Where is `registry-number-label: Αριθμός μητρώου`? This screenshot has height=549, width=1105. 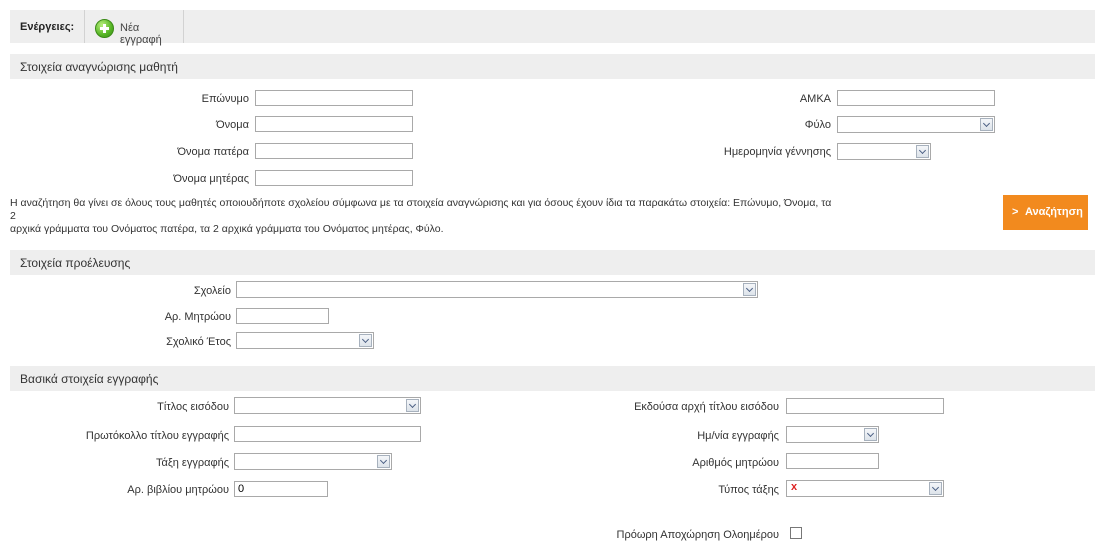 registry-number-label: Αριθμός μητρώου is located at coordinates (735, 463).